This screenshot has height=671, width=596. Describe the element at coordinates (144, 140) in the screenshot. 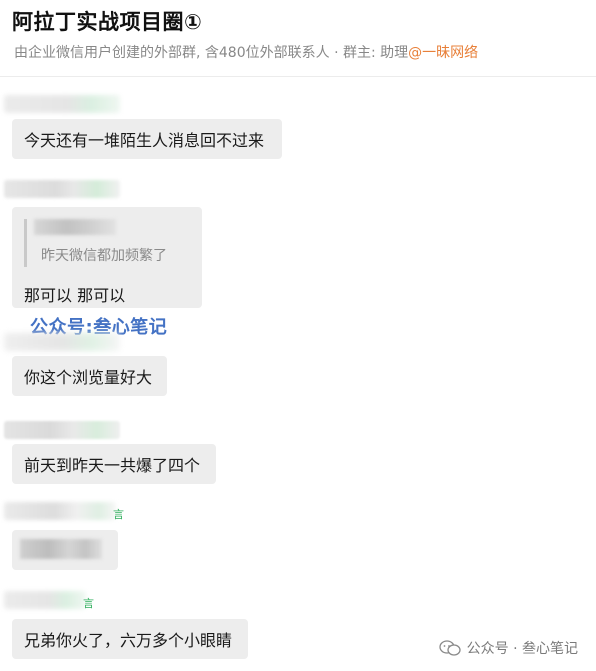

I see `message-text: 今天还有一堆陌生人消息回不过来` at that location.